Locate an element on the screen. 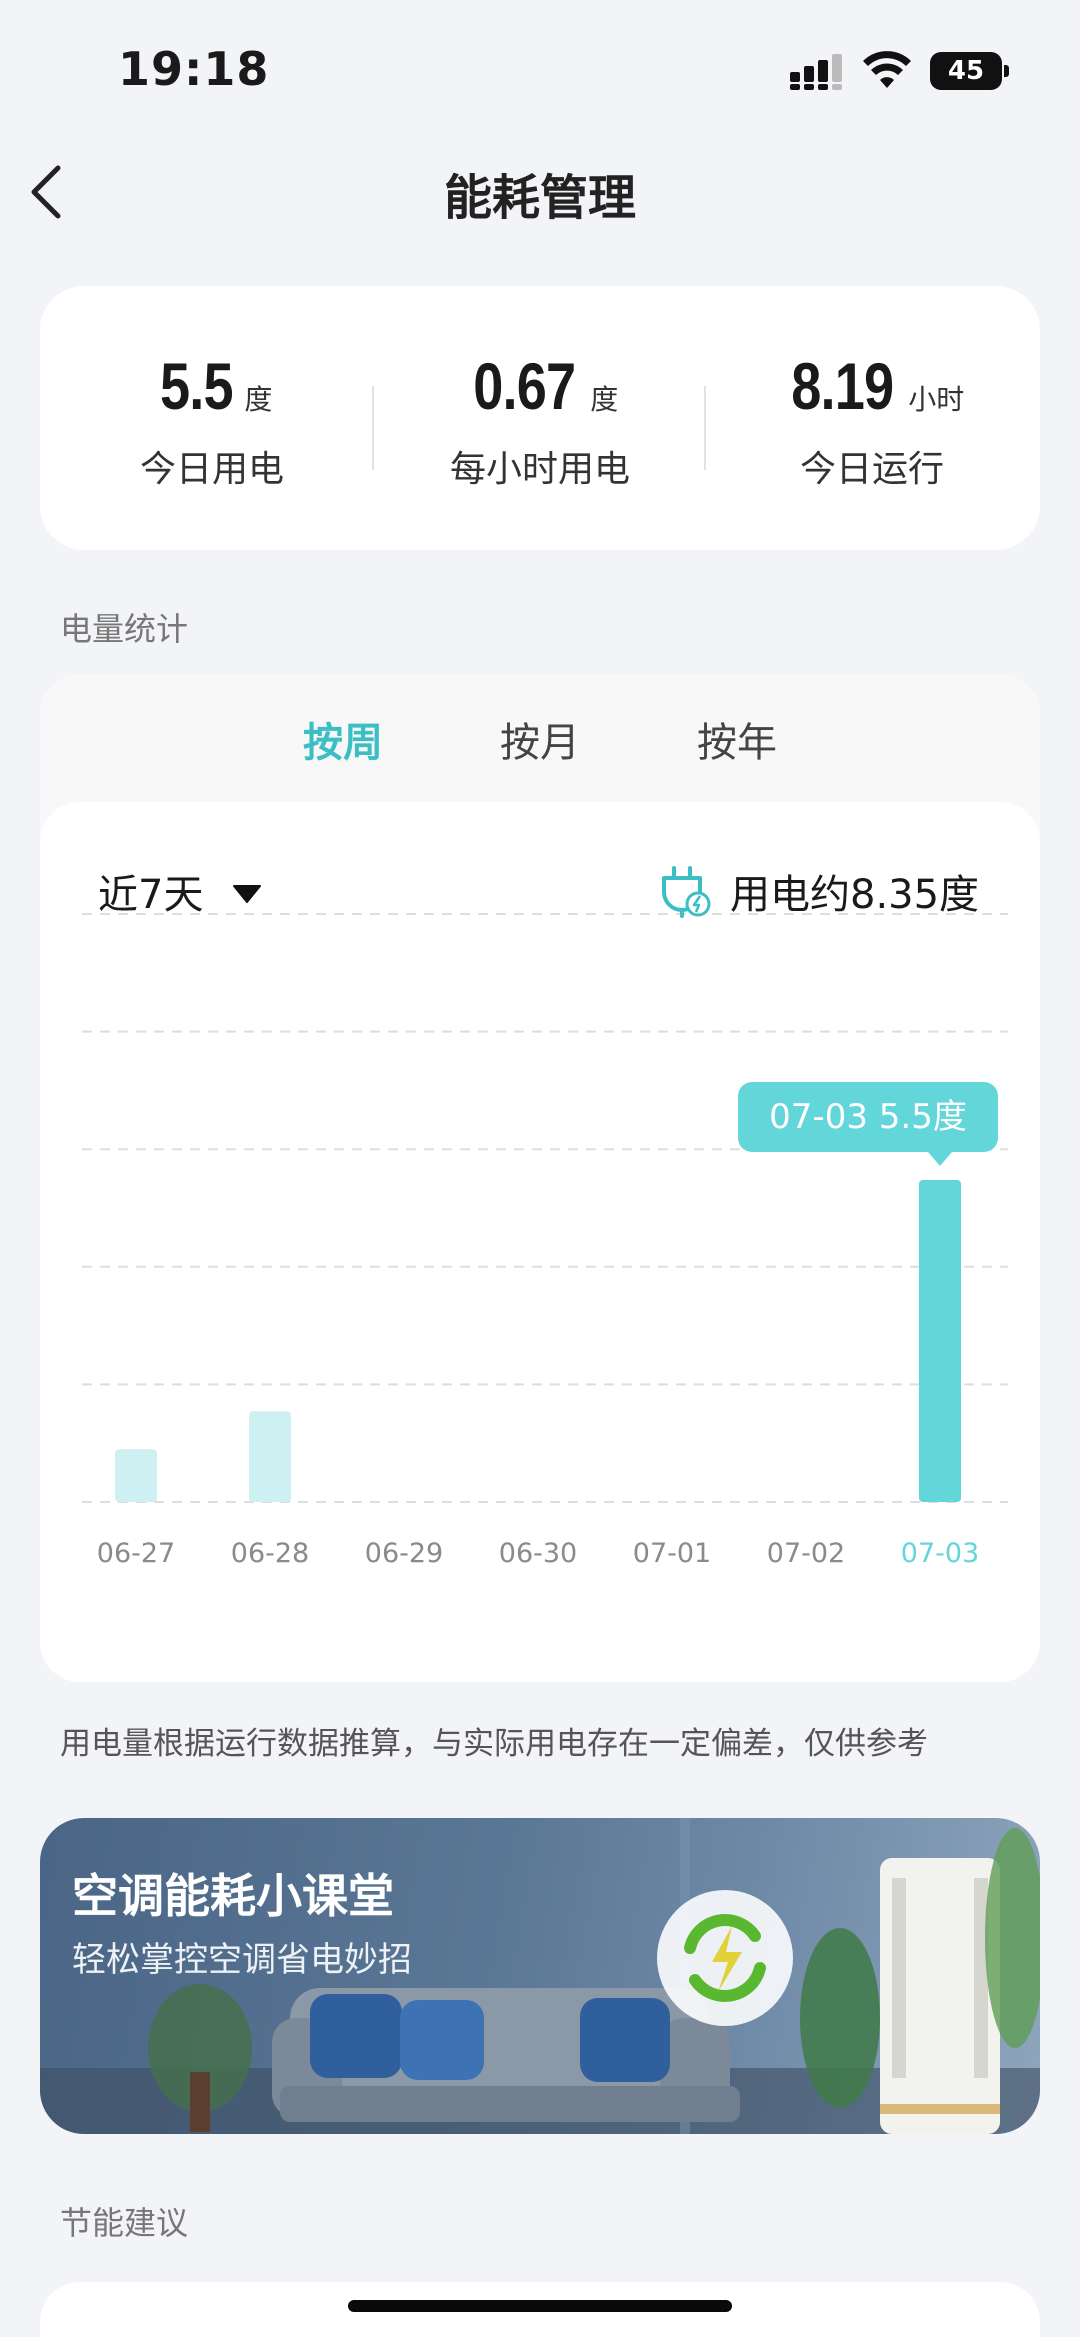 This screenshot has width=1080, height=2337. battery-icon: 45 is located at coordinates (970, 71).